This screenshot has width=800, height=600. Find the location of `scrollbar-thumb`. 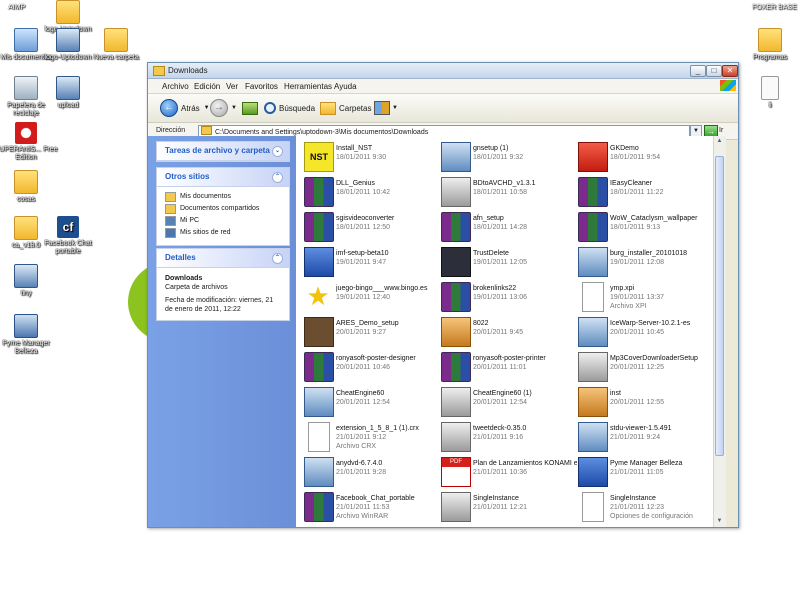

scrollbar-thumb is located at coordinates (719, 306).